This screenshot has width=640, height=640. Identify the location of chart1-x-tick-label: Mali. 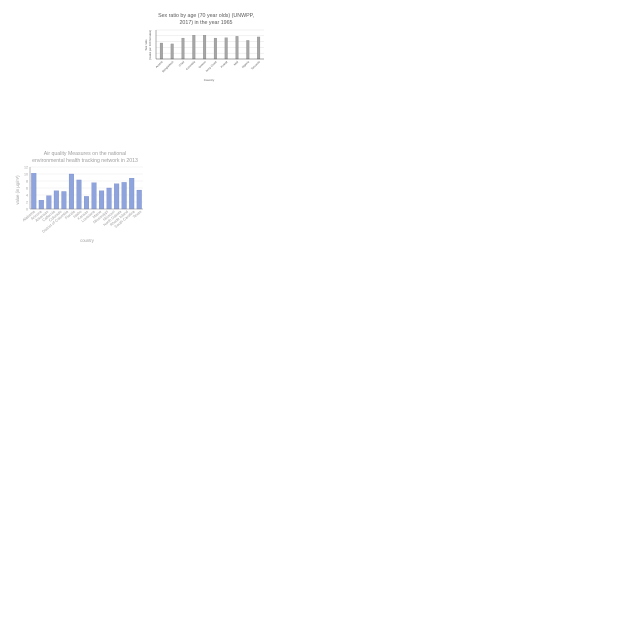
(236, 63).